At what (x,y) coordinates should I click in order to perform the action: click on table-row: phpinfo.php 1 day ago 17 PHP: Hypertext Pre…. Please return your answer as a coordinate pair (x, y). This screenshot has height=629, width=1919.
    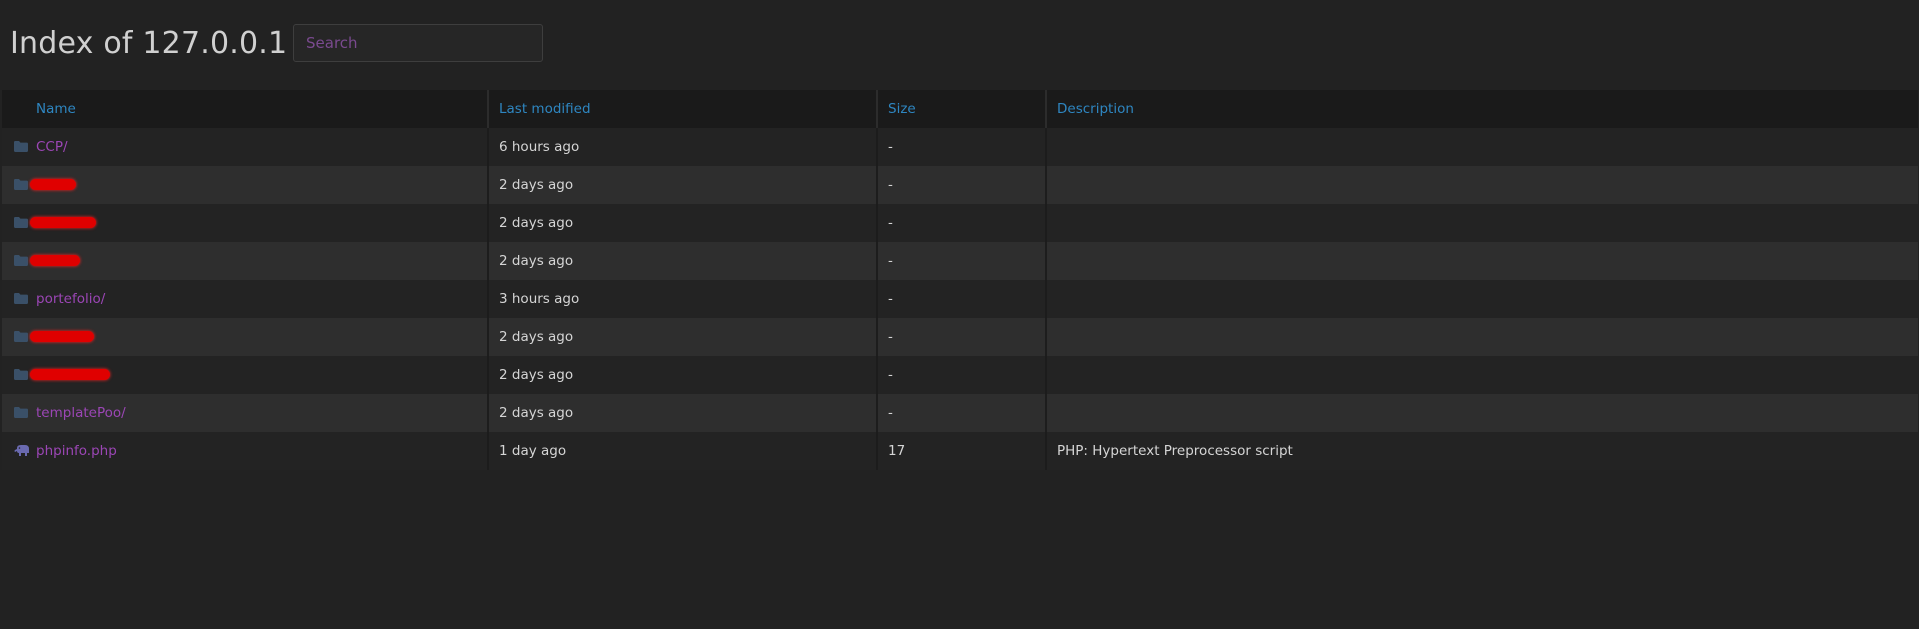
    Looking at the image, I should click on (960, 451).